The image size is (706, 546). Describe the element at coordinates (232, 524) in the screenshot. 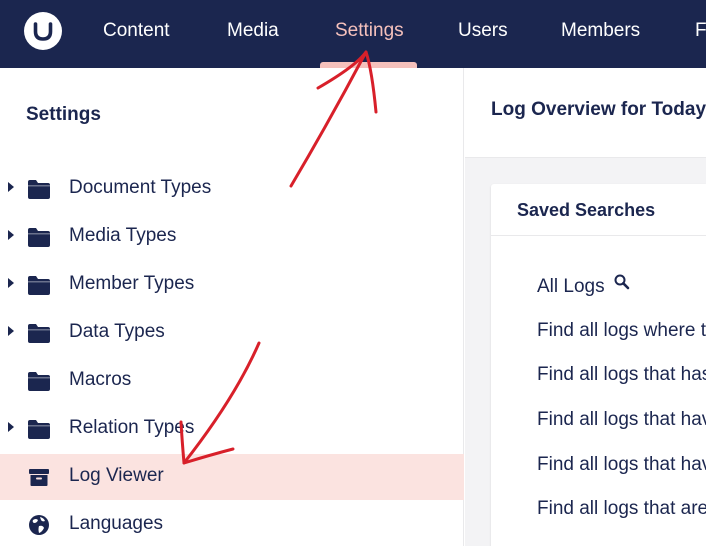

I see `tree-item-languages: Languages` at that location.